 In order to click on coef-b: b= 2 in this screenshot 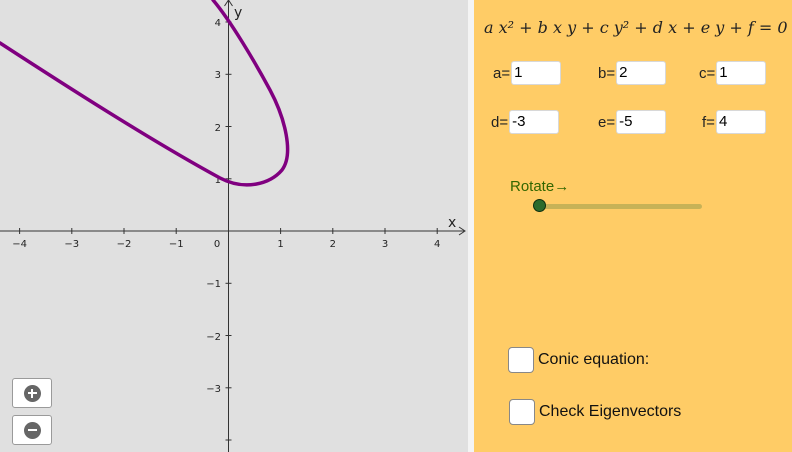, I will do `click(632, 73)`.